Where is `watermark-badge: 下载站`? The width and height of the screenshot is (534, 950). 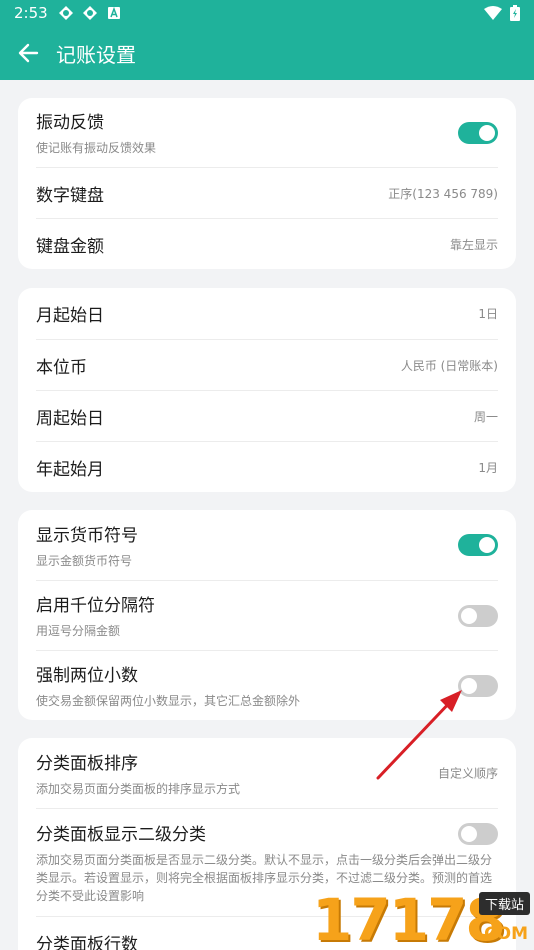
watermark-badge: 下载站 is located at coordinates (504, 903).